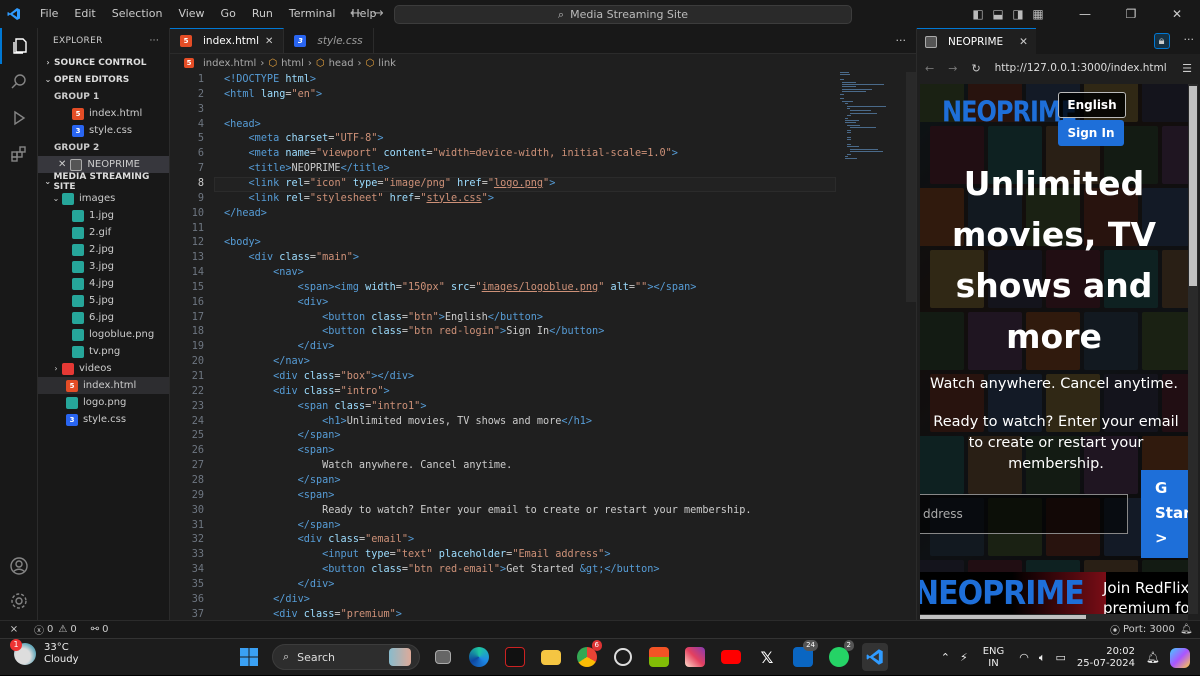 This screenshot has width=1200, height=676. What do you see at coordinates (1085, 14) in the screenshot?
I see `minimize-button: —` at bounding box center [1085, 14].